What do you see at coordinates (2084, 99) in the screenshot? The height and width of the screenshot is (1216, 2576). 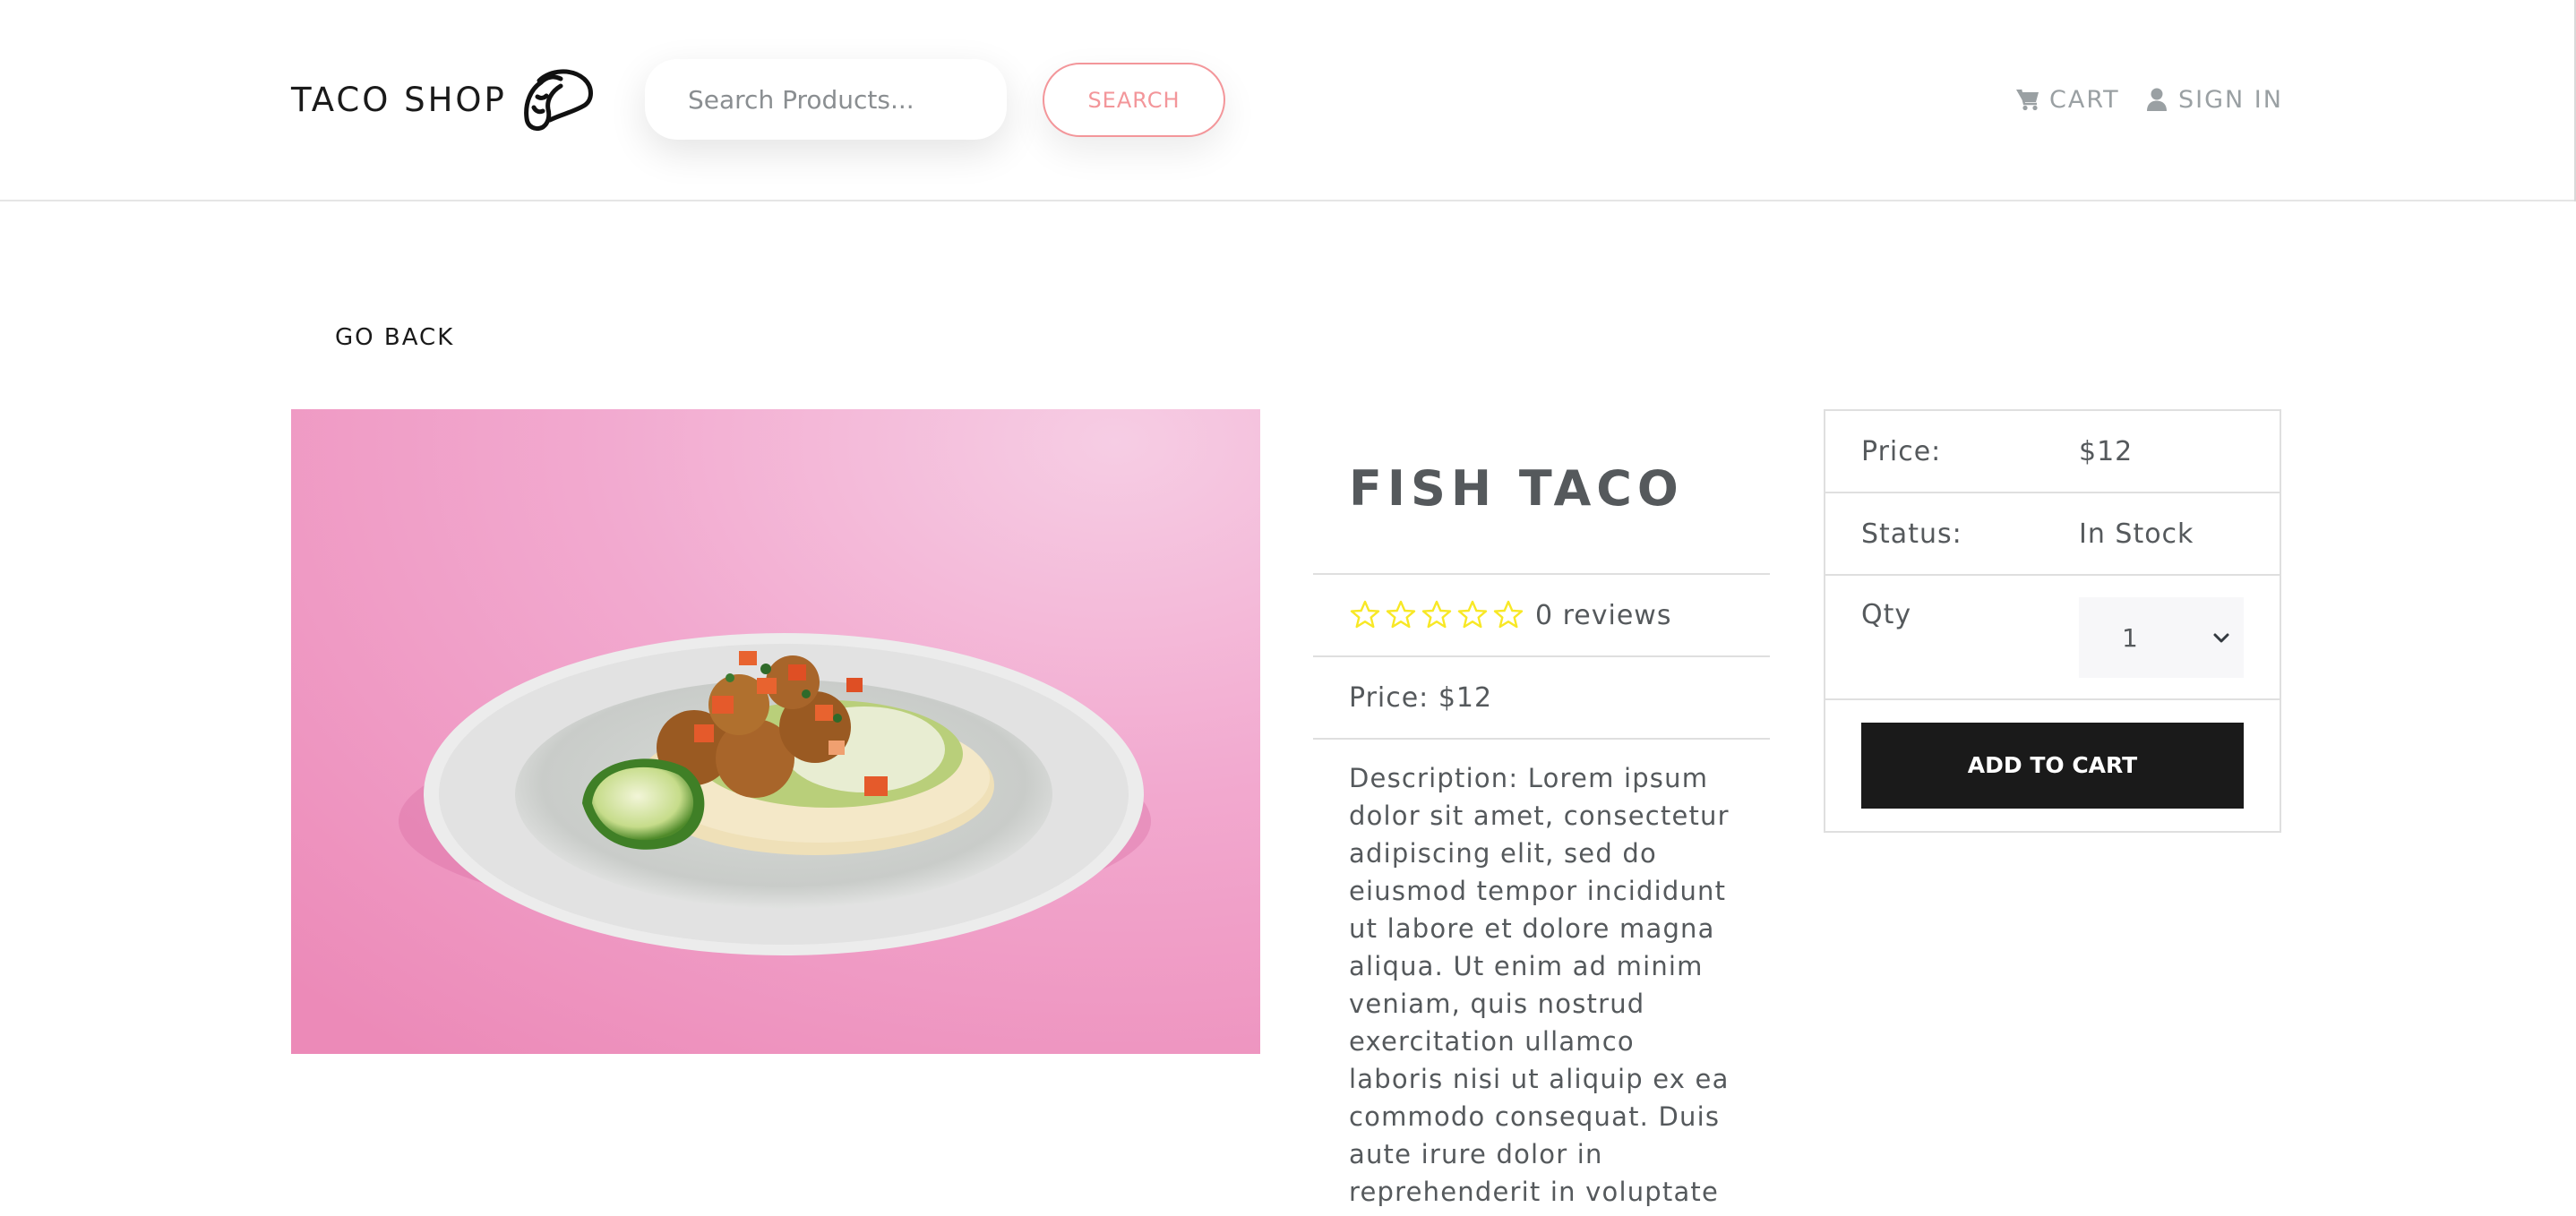 I see `nav-cart-label: CART` at bounding box center [2084, 99].